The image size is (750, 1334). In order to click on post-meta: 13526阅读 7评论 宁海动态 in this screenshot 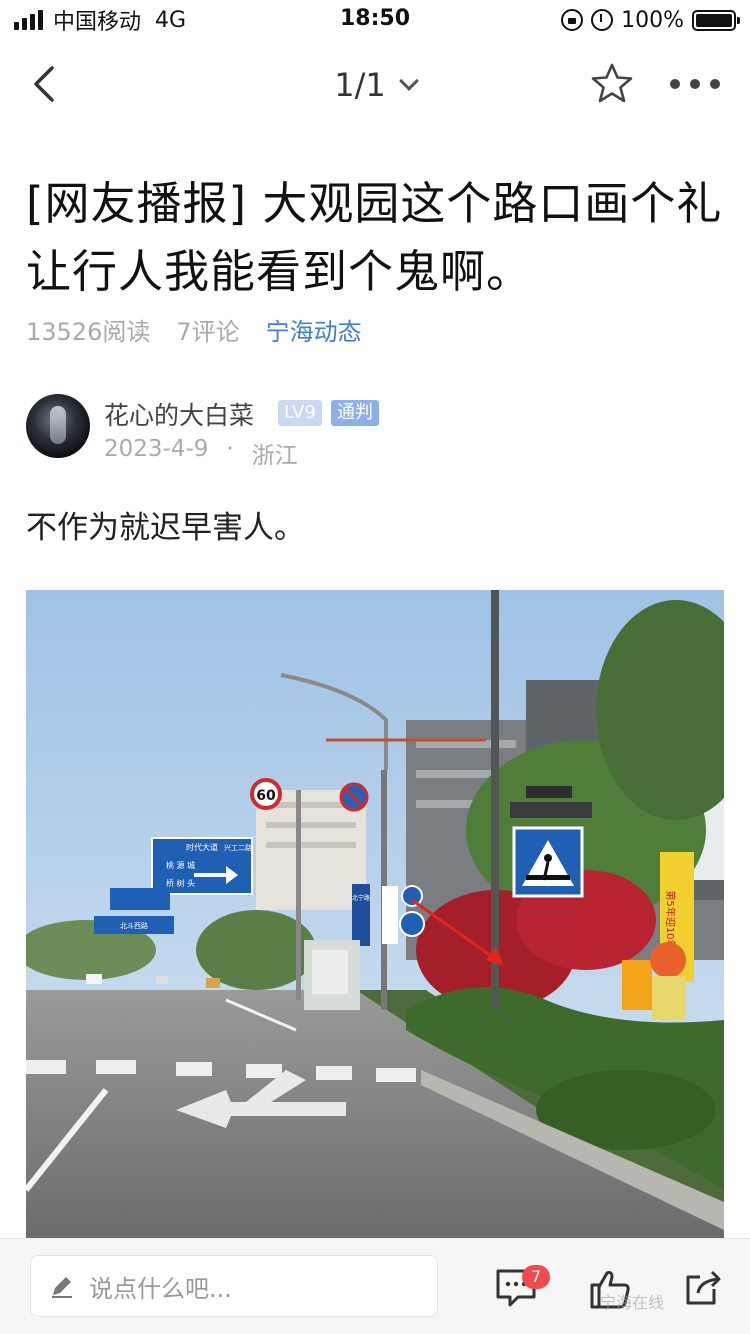, I will do `click(194, 329)`.